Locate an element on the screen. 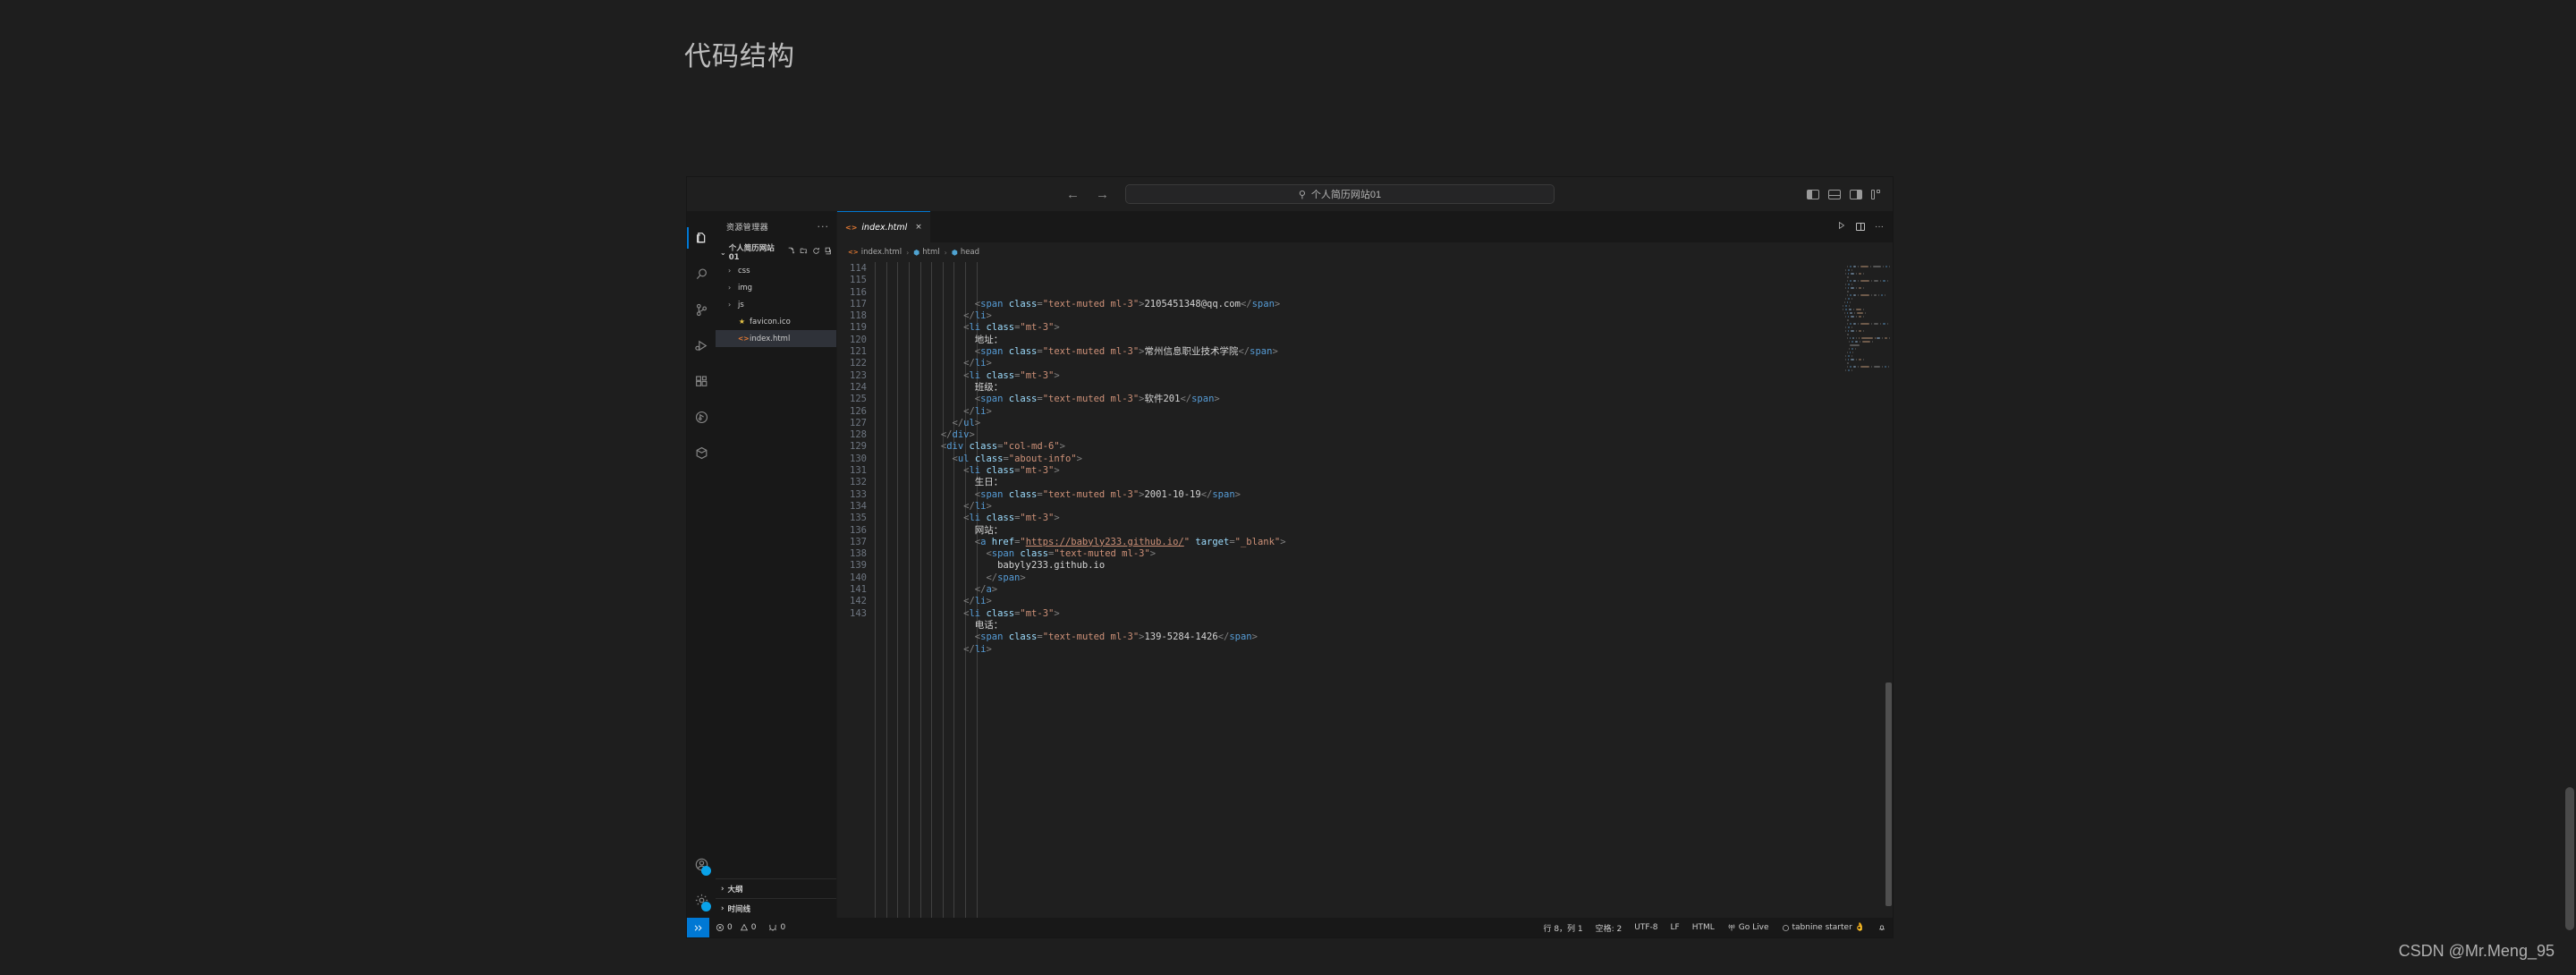  tree-item-img: › img is located at coordinates (776, 287).